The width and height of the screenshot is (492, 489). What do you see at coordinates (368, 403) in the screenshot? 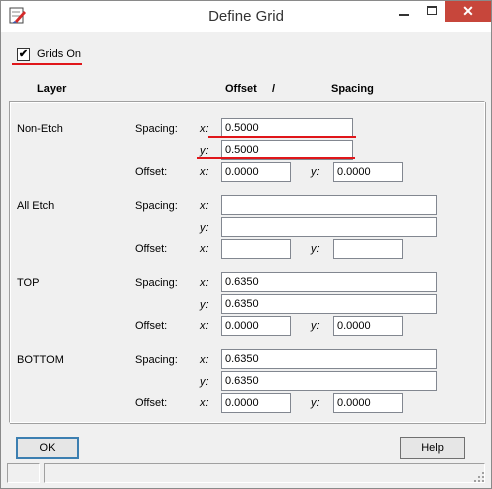
I see `bottom-offset-y-field: 0.0000` at bounding box center [368, 403].